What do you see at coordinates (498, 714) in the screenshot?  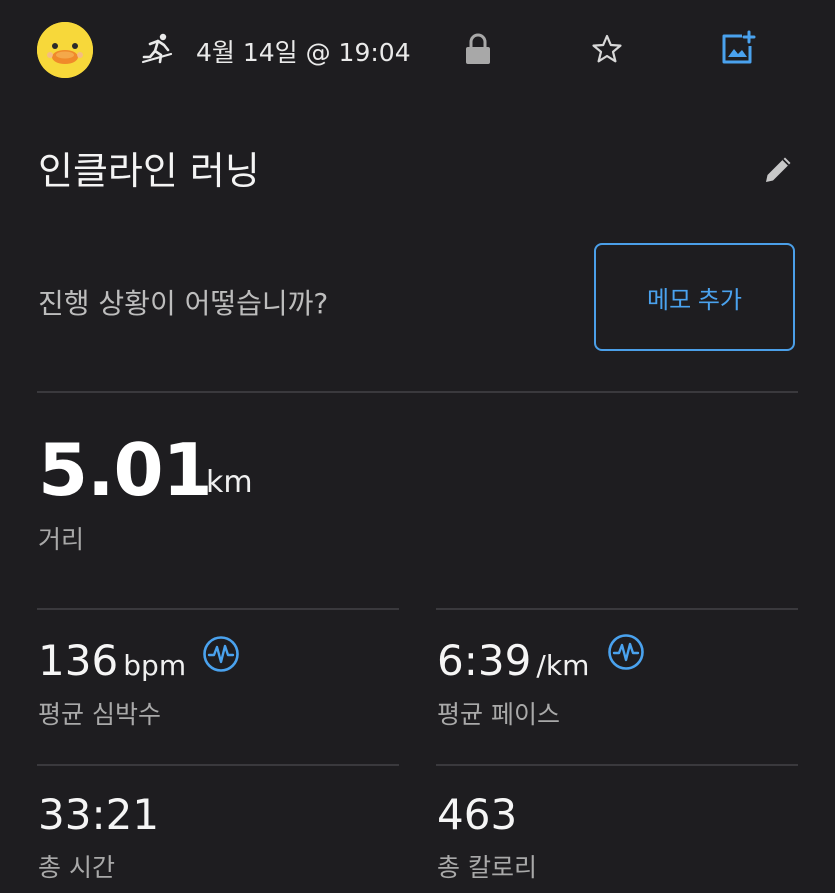 I see `pace-label: 평균 페이스` at bounding box center [498, 714].